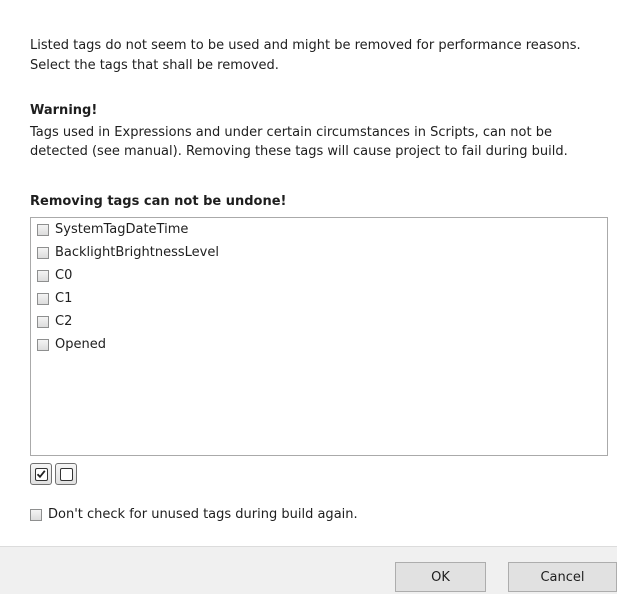 This screenshot has height=594, width=617. Describe the element at coordinates (319, 229) in the screenshot. I see `tag-item: SystemTagDateTime` at that location.